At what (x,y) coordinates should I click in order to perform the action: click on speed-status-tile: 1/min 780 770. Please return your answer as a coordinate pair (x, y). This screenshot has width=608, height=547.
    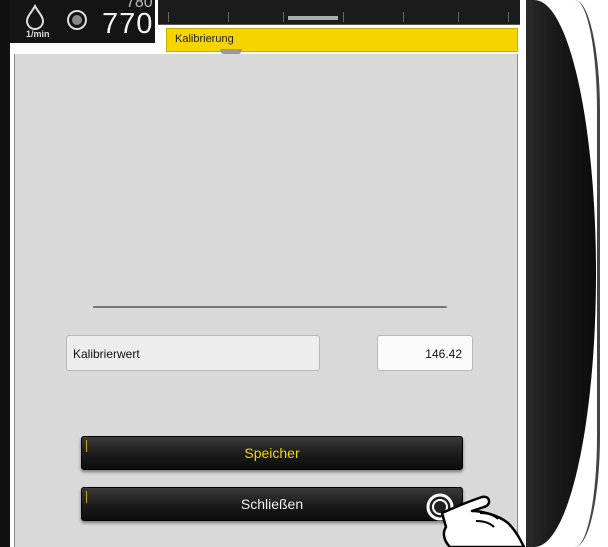
    Looking at the image, I should click on (82, 21).